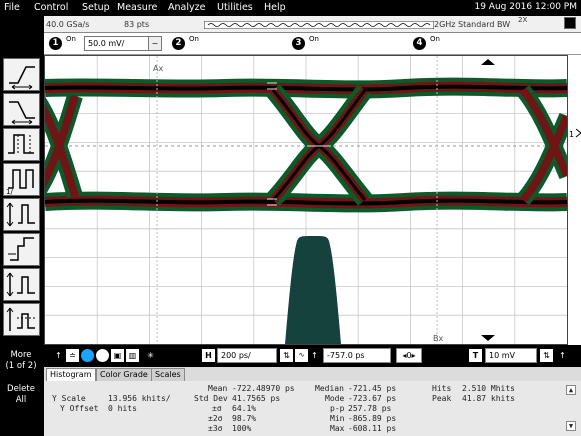 The width and height of the screenshot is (581, 436). Describe the element at coordinates (194, 39) in the screenshot. I see `channel-2-state: On` at that location.